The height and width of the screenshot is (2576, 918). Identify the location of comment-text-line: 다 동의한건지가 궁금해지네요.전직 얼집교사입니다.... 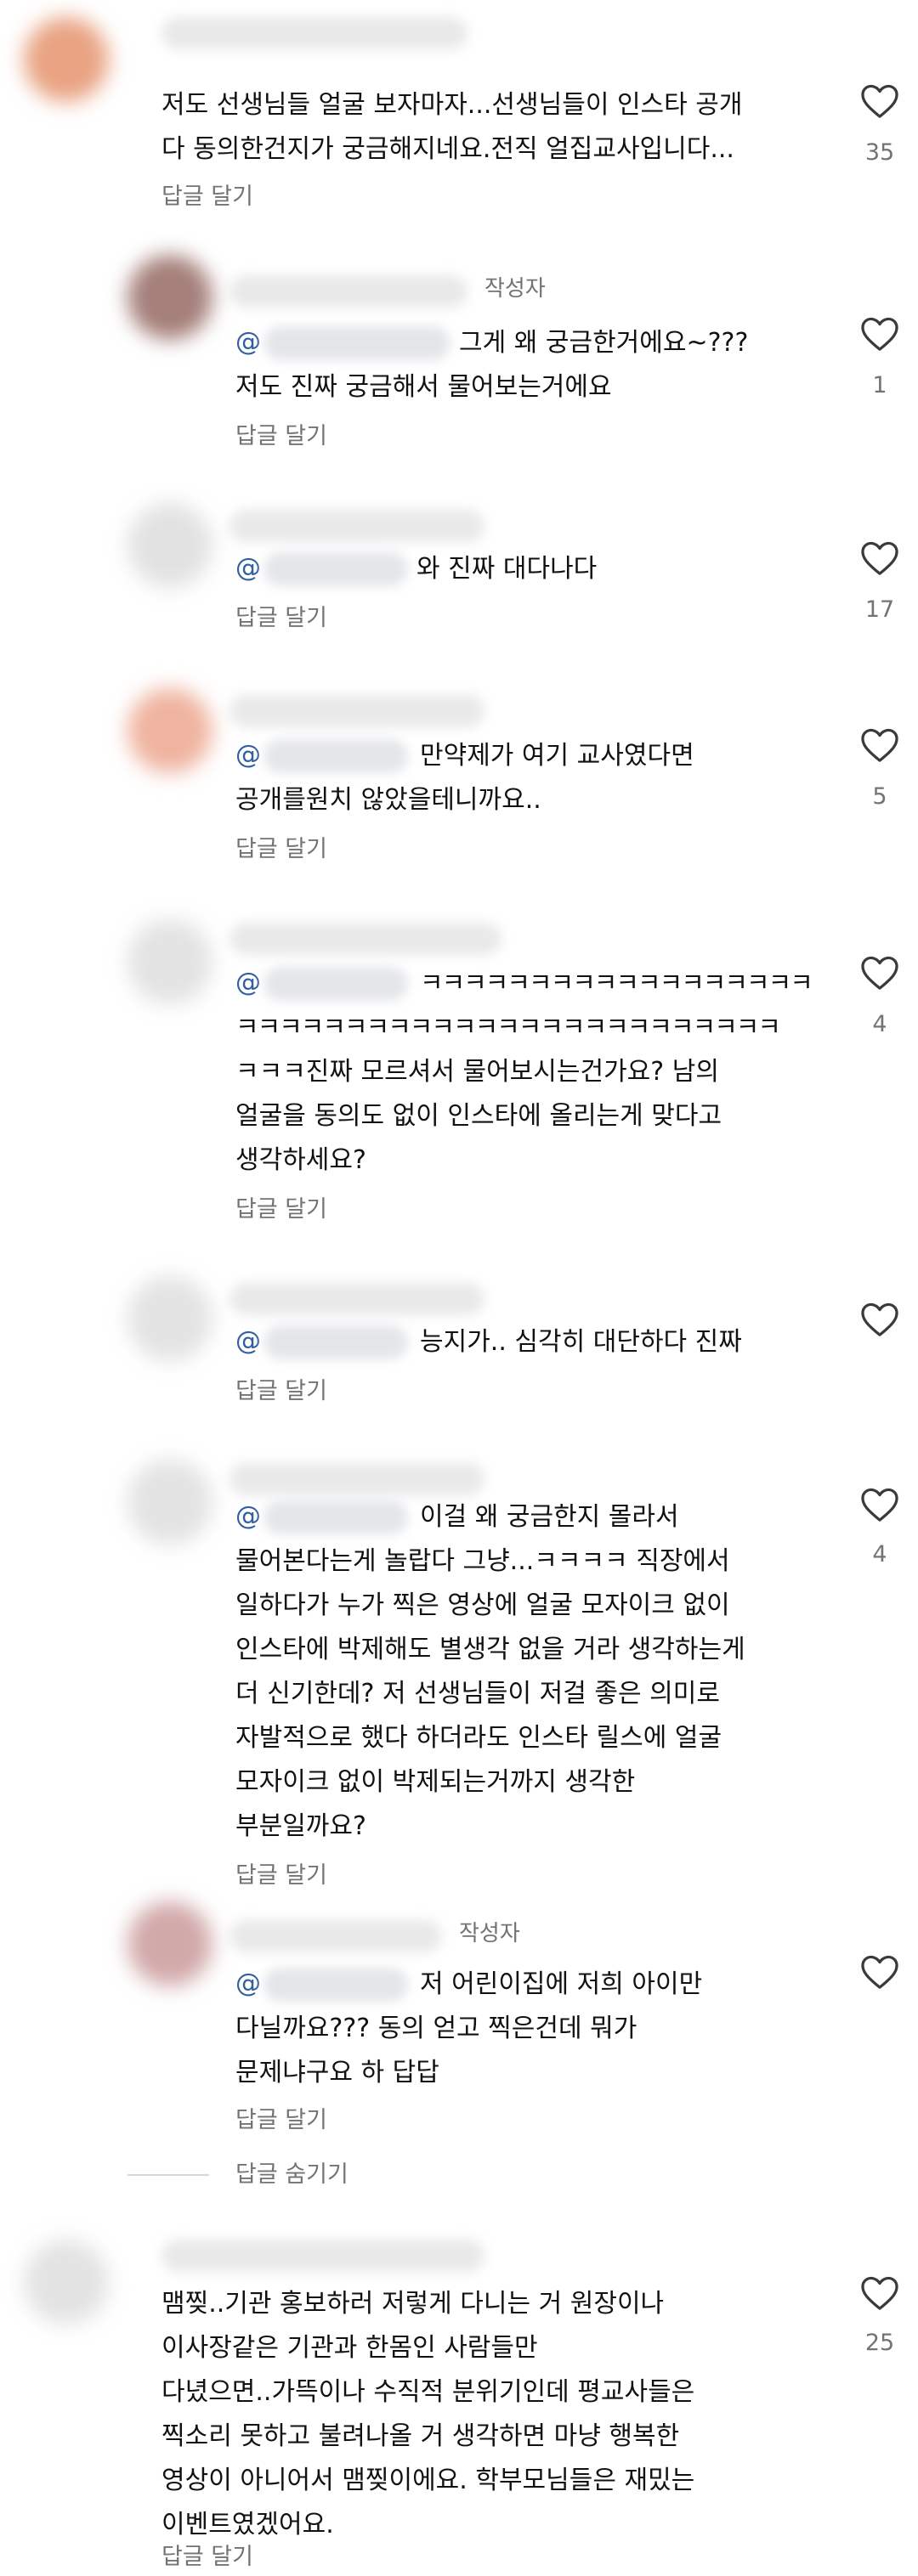
(448, 149).